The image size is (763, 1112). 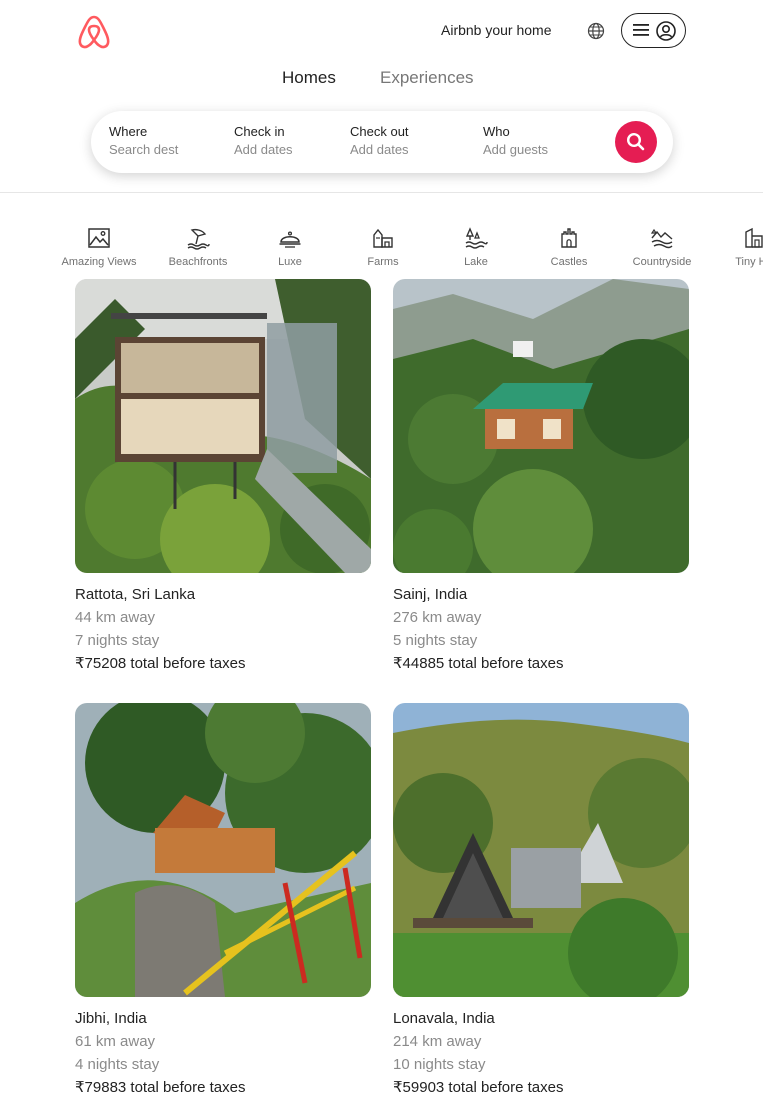 I want to click on listing-distance: 61 km away, so click(x=115, y=1041).